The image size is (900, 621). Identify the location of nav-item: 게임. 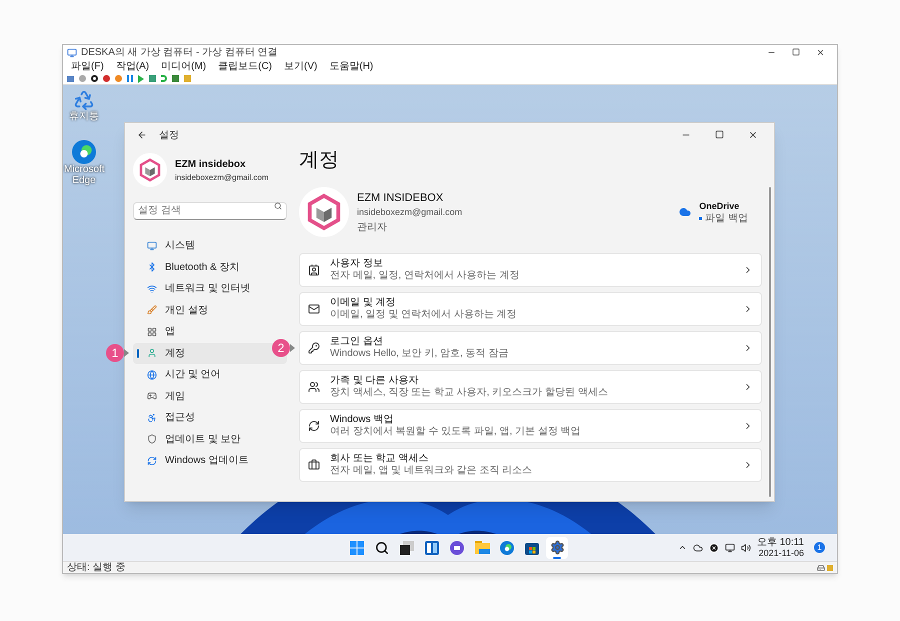
(210, 396).